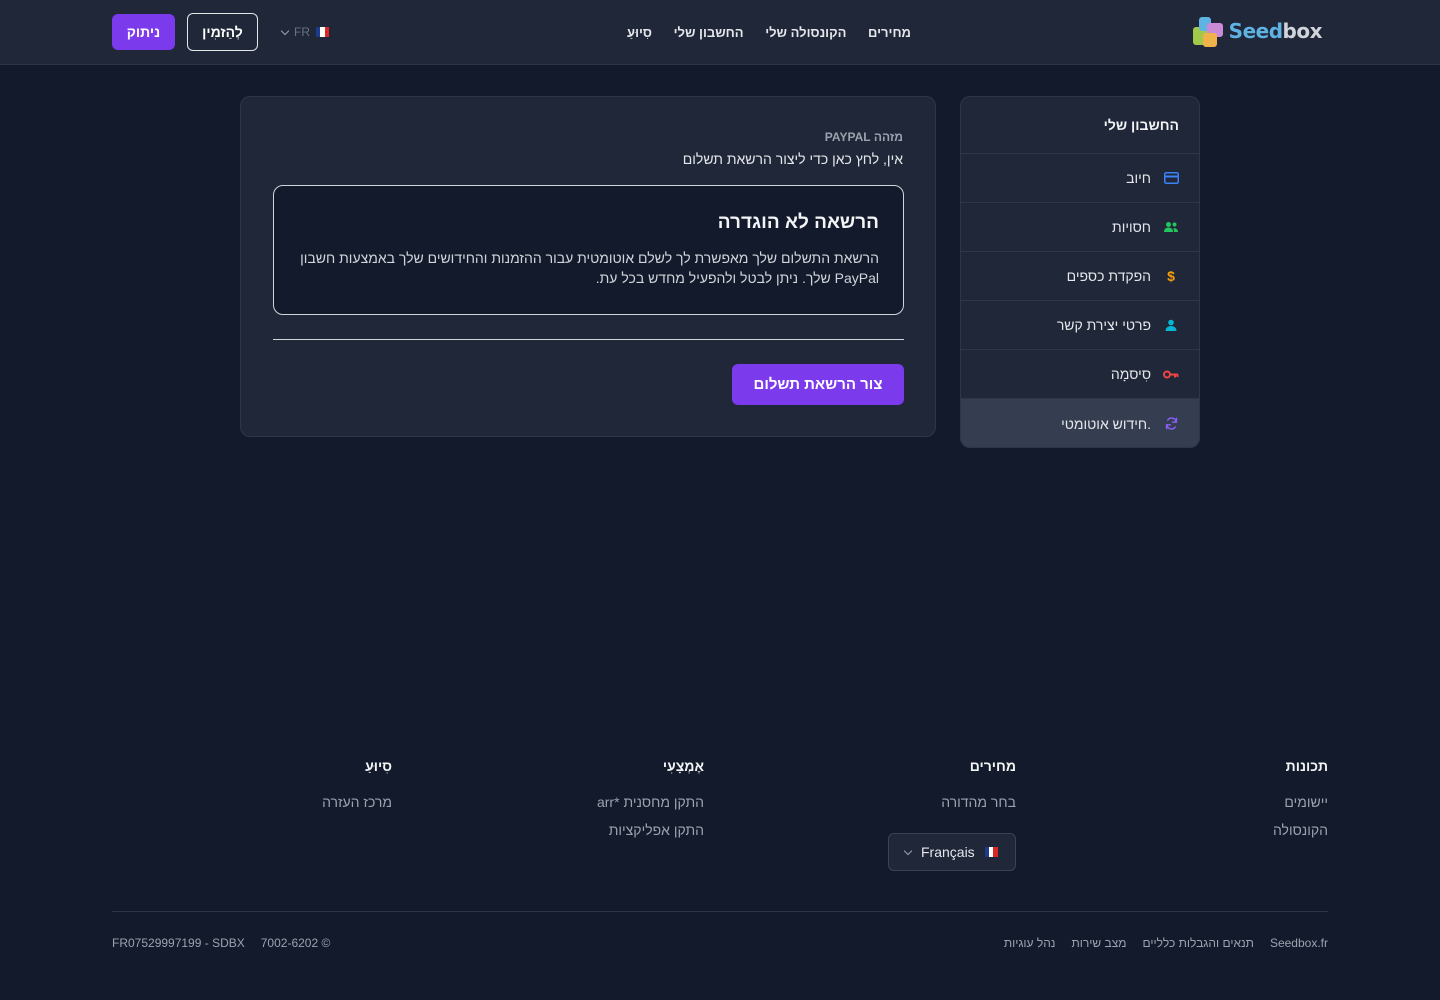 The height and width of the screenshot is (1000, 1440). I want to click on sidebar-item-deposit: הפקדת כספים $, so click(1080, 276).